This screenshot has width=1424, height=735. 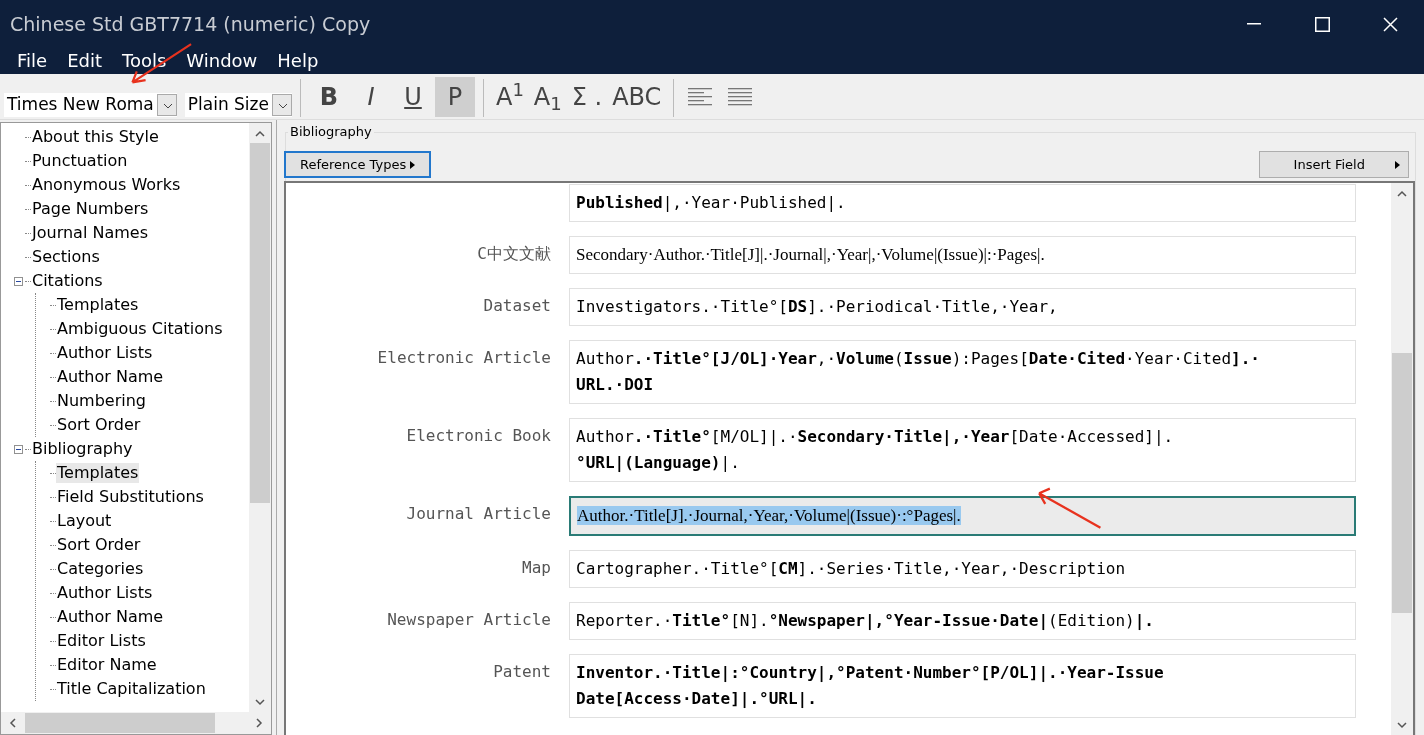 What do you see at coordinates (658, 462) in the screenshot?
I see `template-text: °URL|(Language)|.` at bounding box center [658, 462].